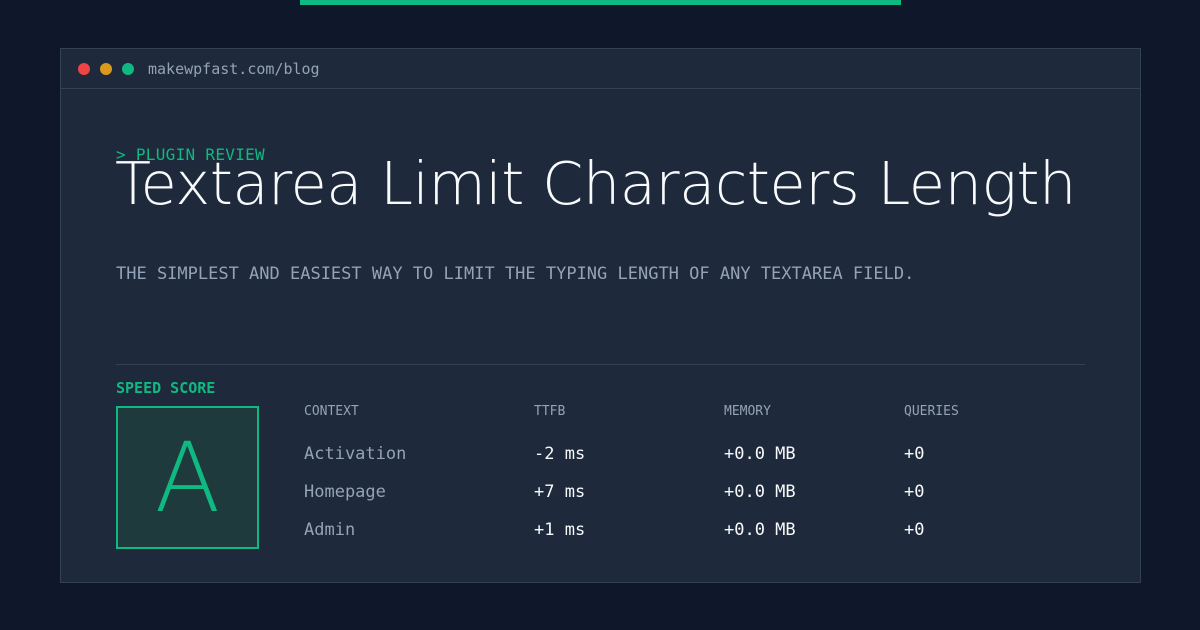  I want to click on top-accent-bar, so click(600, 2).